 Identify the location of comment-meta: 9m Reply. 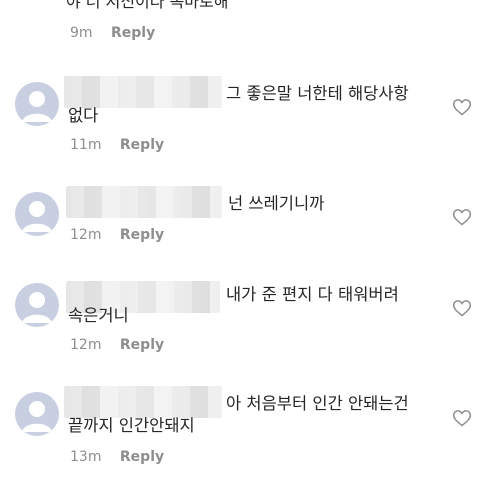
(112, 33).